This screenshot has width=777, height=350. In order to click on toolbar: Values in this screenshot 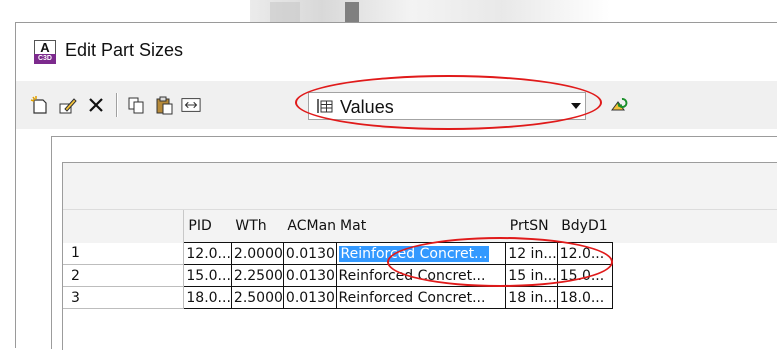, I will do `click(396, 105)`.